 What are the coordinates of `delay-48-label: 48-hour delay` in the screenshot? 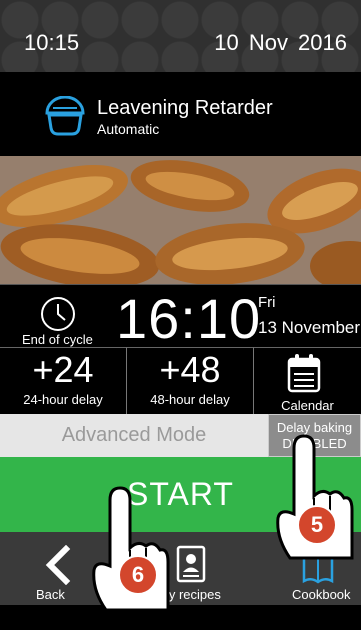 It's located at (190, 399).